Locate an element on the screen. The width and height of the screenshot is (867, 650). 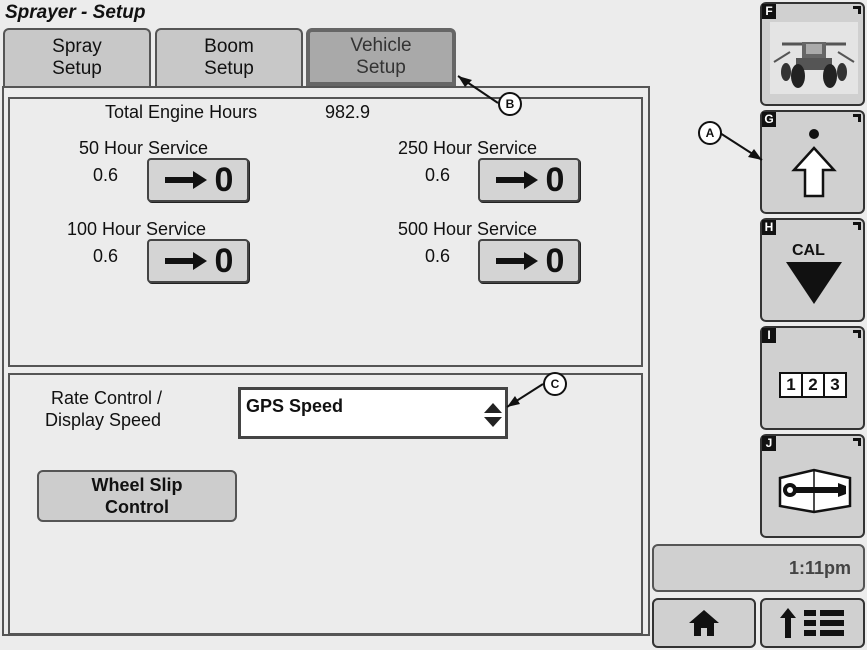
digit-box: 1 is located at coordinates (791, 385).